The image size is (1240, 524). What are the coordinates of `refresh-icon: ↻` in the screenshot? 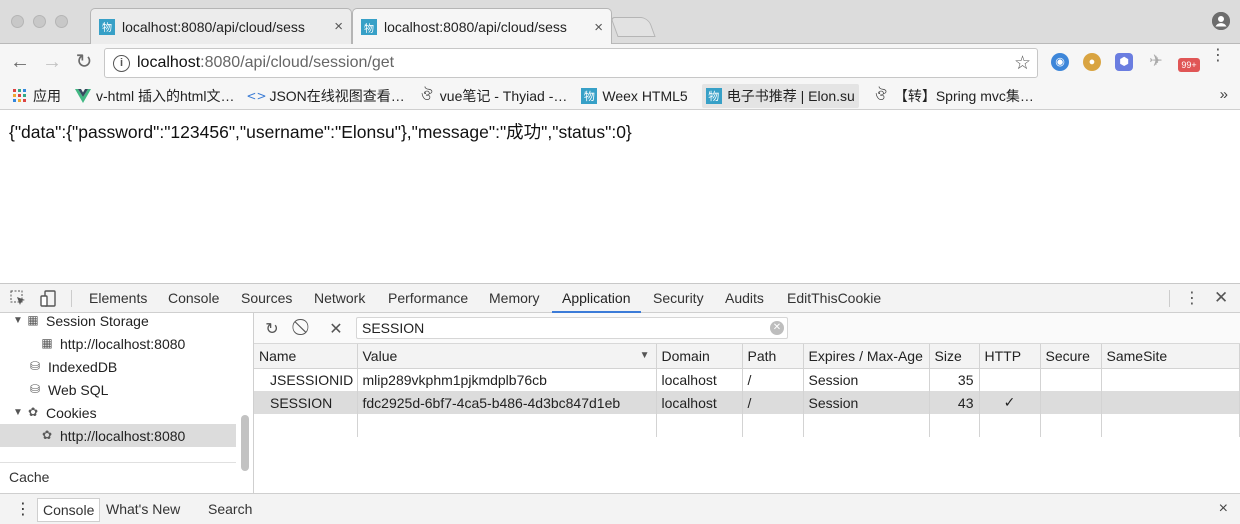 It's located at (272, 329).